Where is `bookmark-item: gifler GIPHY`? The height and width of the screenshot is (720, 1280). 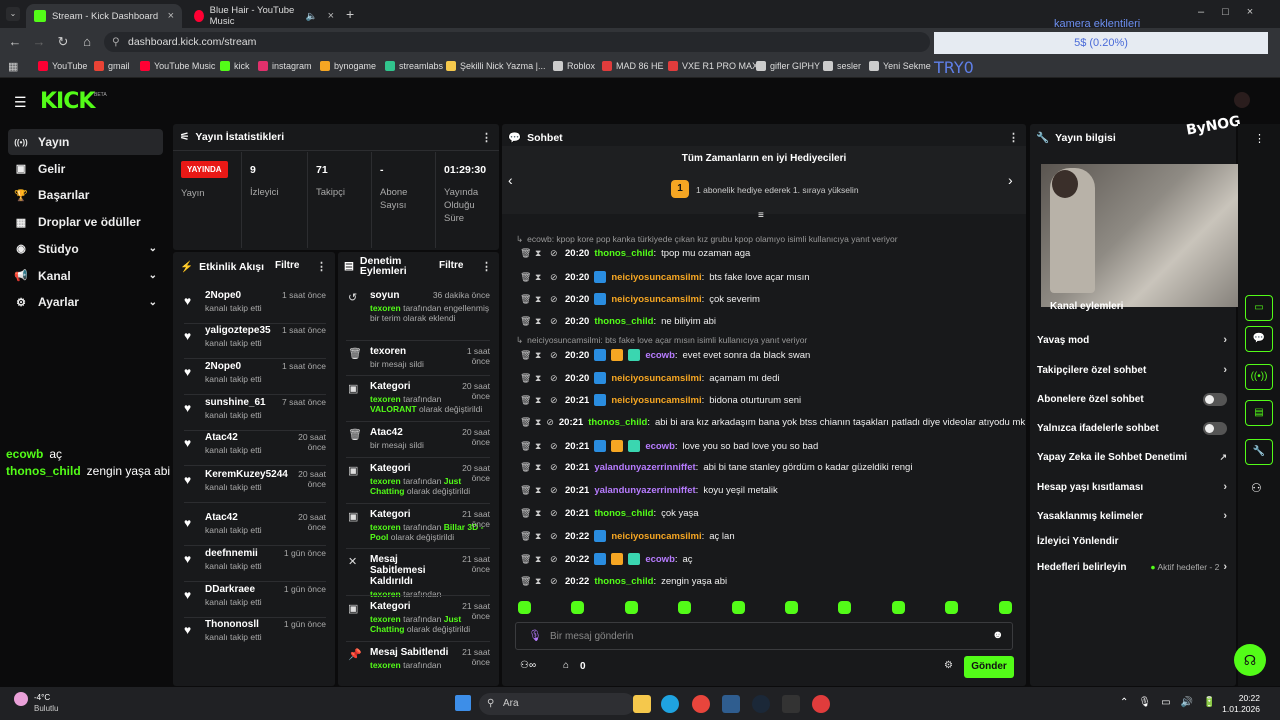
bookmark-item: gifler GIPHY is located at coordinates (788, 66).